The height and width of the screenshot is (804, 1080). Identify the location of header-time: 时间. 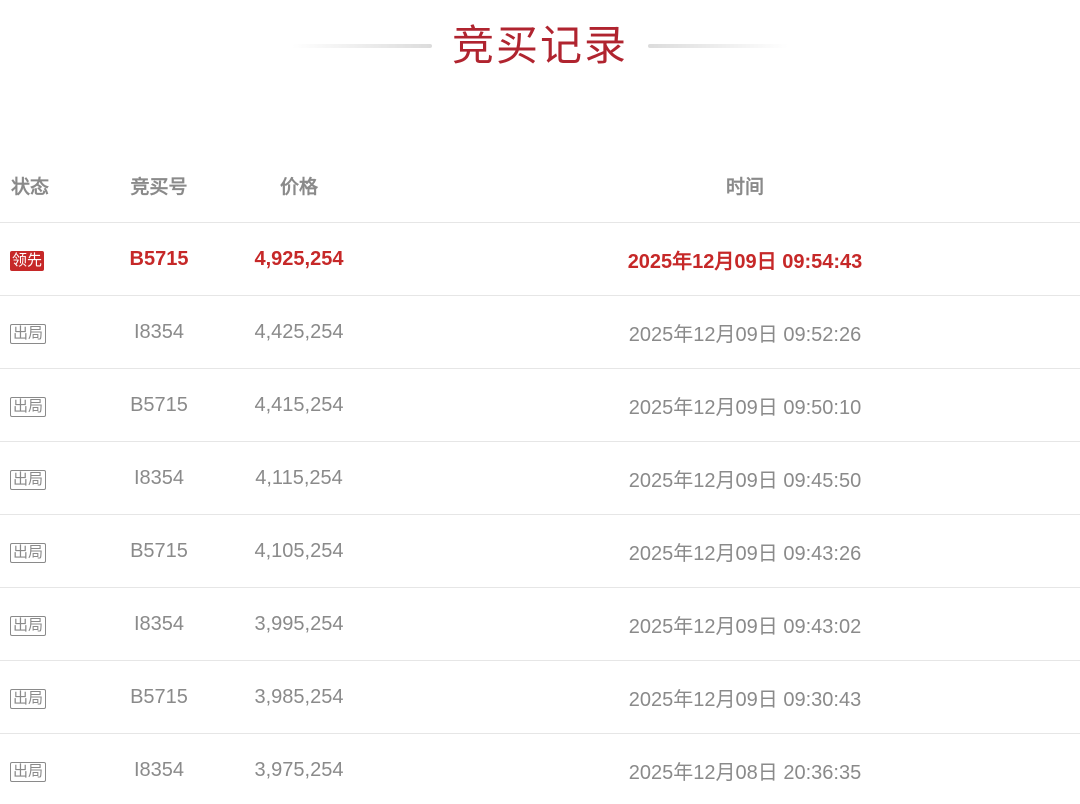
(744, 187).